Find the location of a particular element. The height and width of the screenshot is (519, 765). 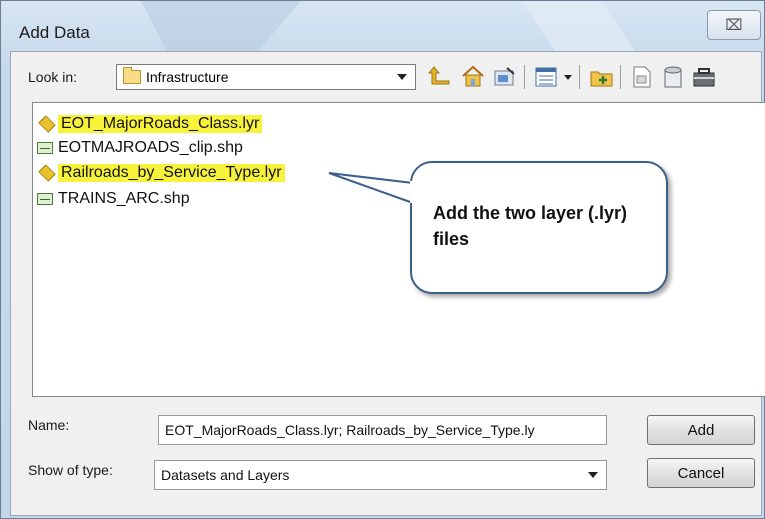

type-dropdown: Datasets and Layers is located at coordinates (380, 475).